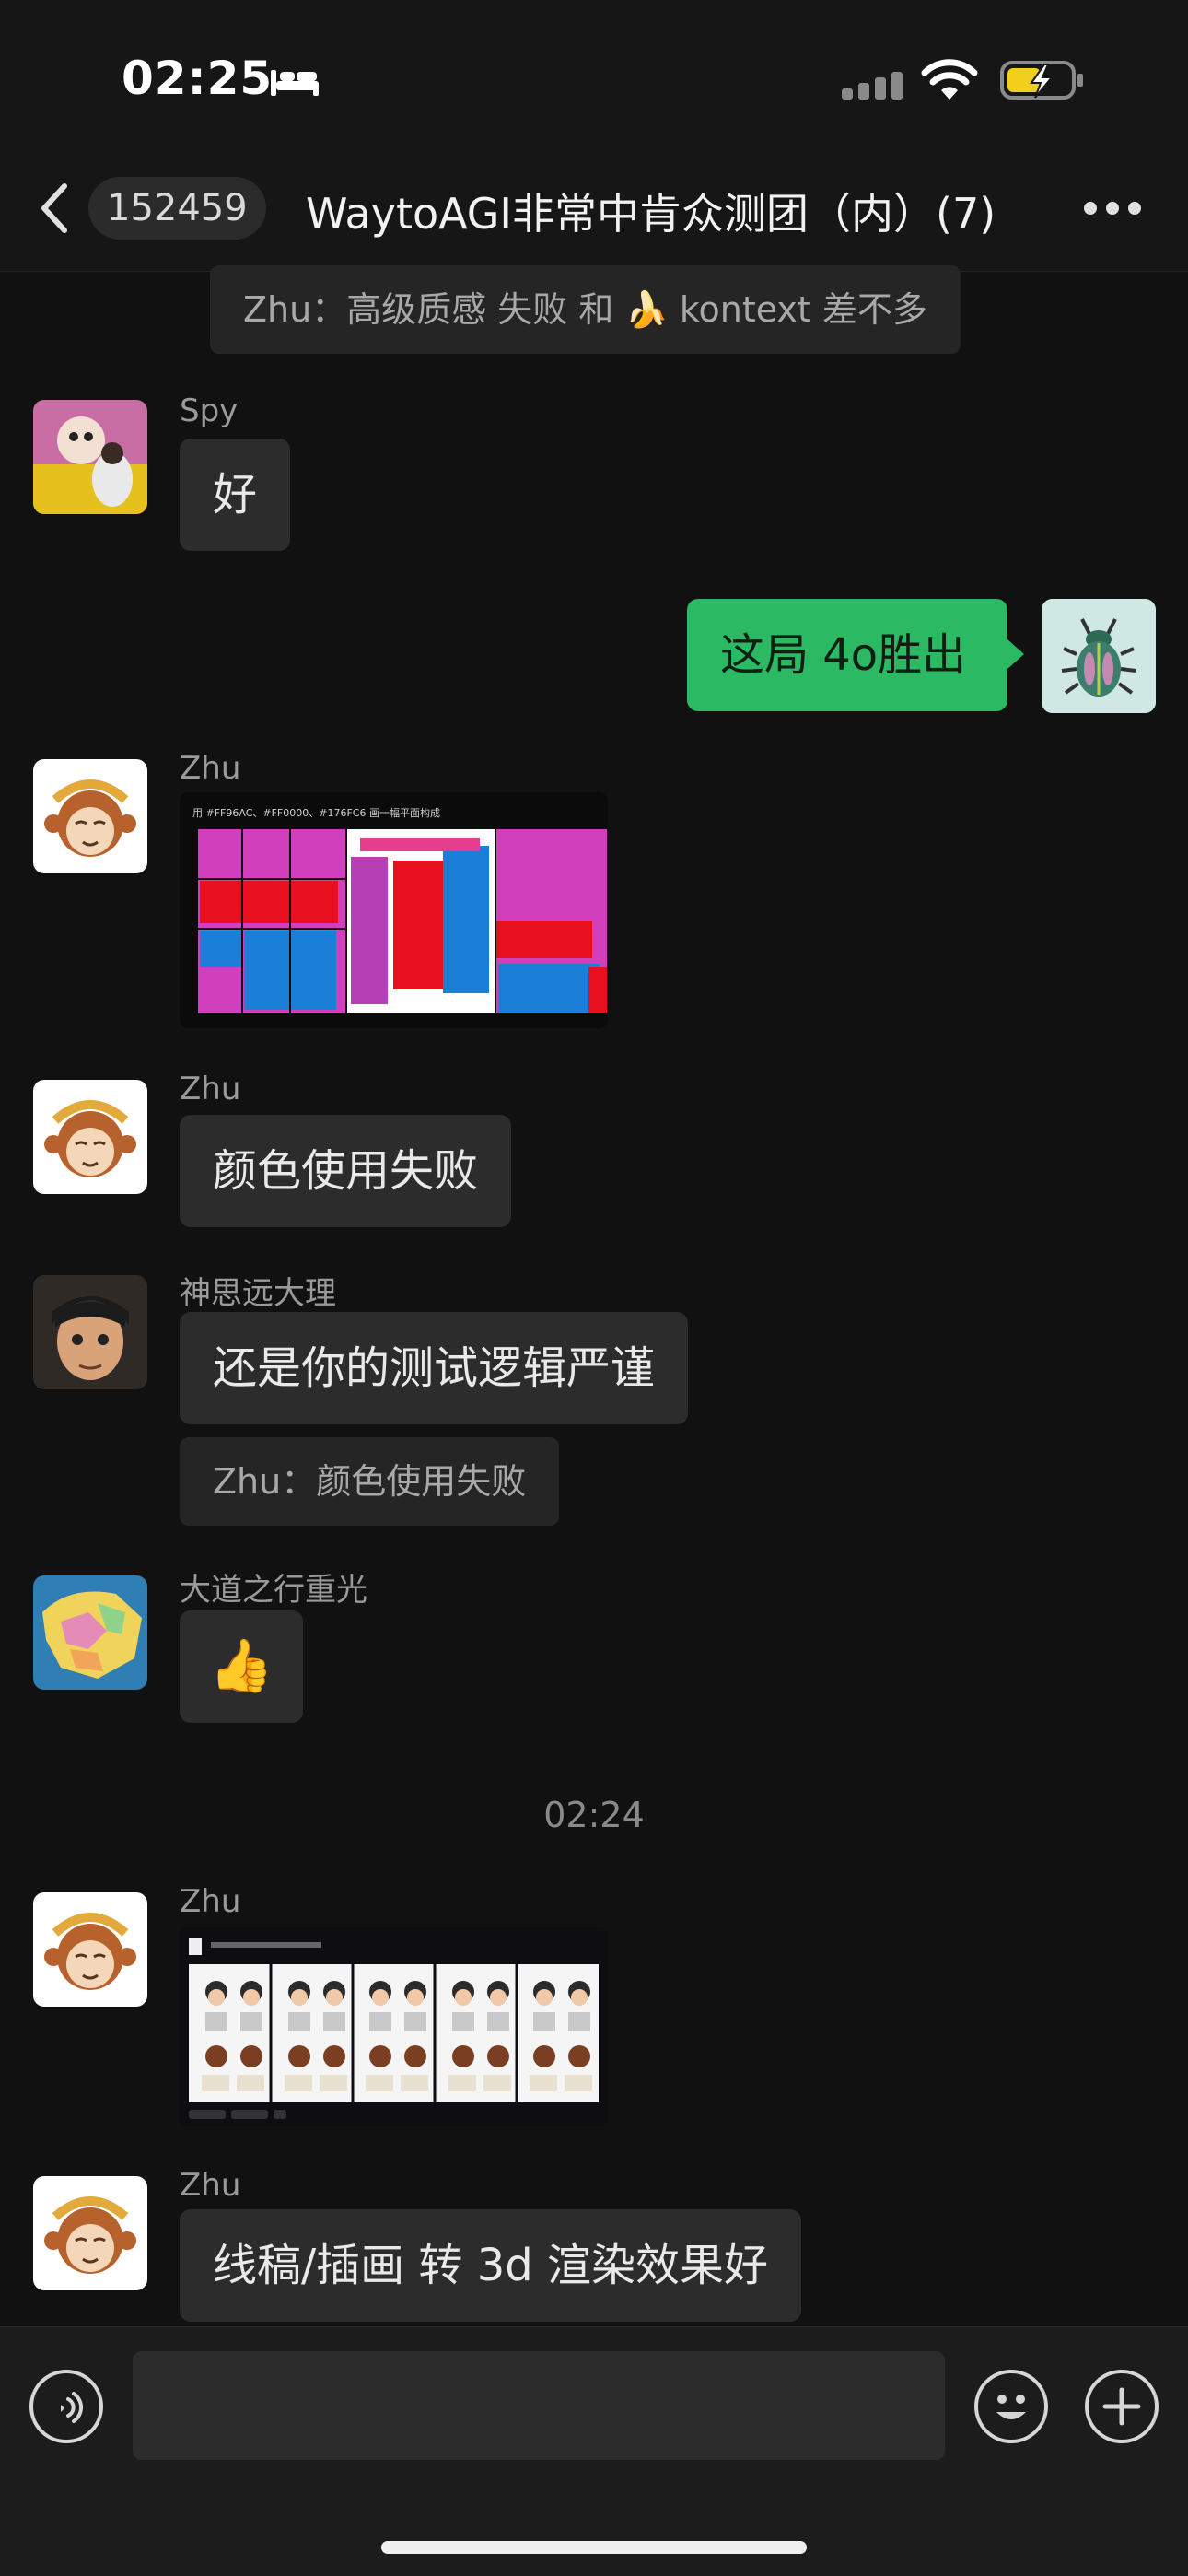  Describe the element at coordinates (1041, 80) in the screenshot. I see `battery-charging-icon` at that location.